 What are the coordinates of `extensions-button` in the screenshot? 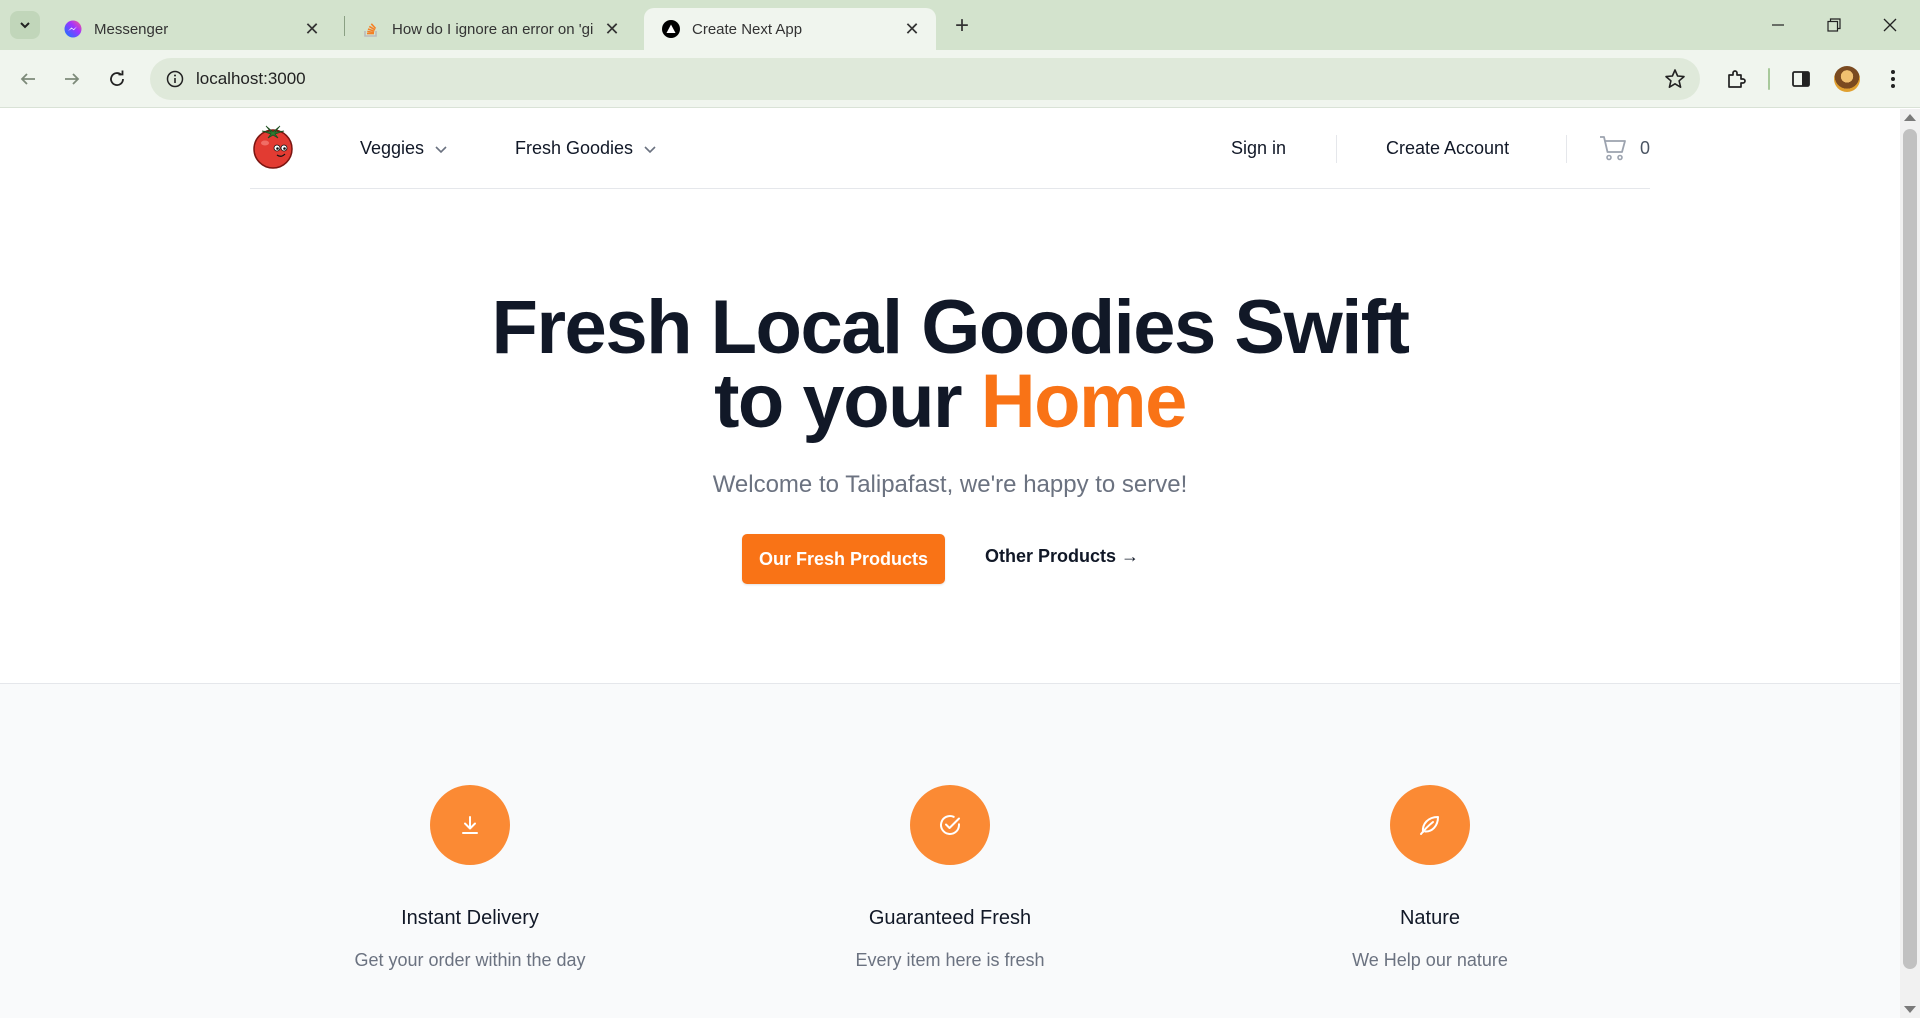 It's located at (1736, 79).